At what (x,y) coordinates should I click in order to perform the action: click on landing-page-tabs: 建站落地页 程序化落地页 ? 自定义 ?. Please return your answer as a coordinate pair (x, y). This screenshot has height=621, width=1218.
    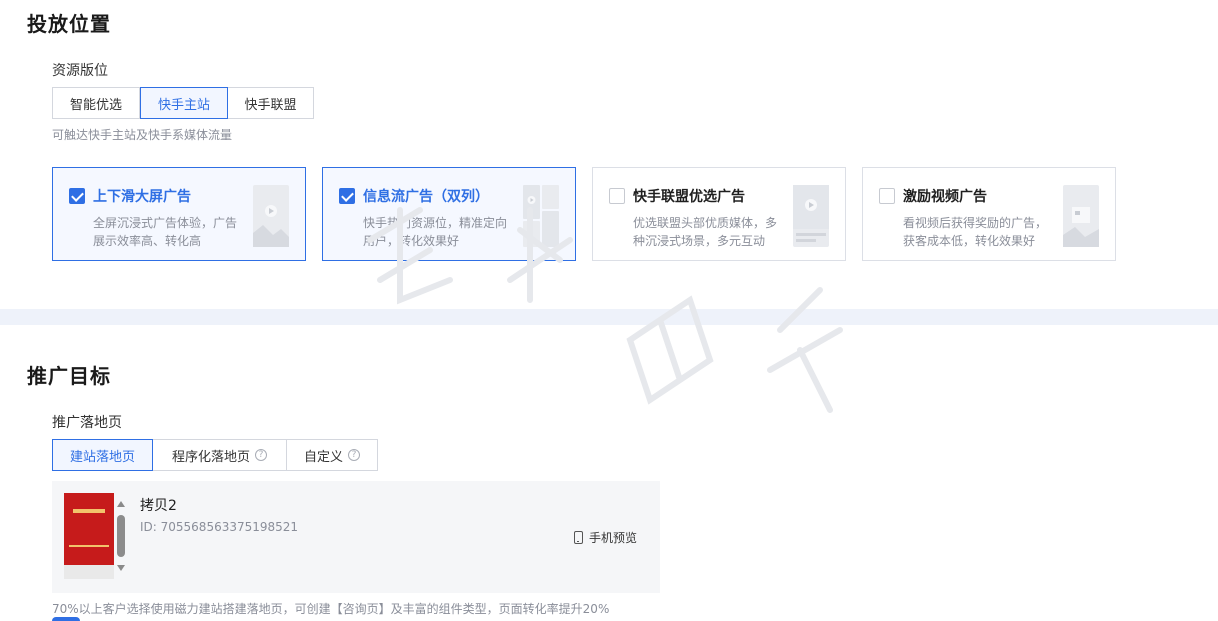
    Looking at the image, I should click on (215, 455).